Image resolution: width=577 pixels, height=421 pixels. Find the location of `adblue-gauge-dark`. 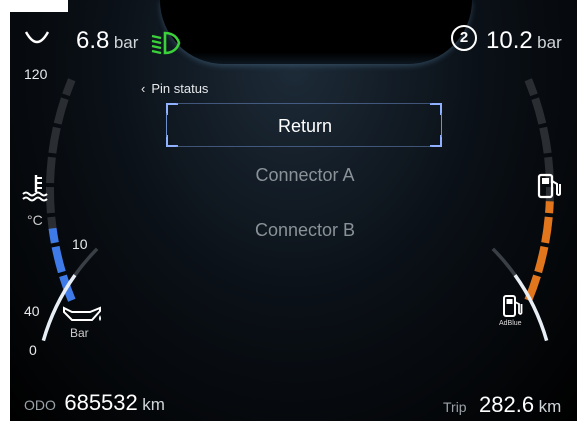

adblue-gauge-dark is located at coordinates (504, 262).